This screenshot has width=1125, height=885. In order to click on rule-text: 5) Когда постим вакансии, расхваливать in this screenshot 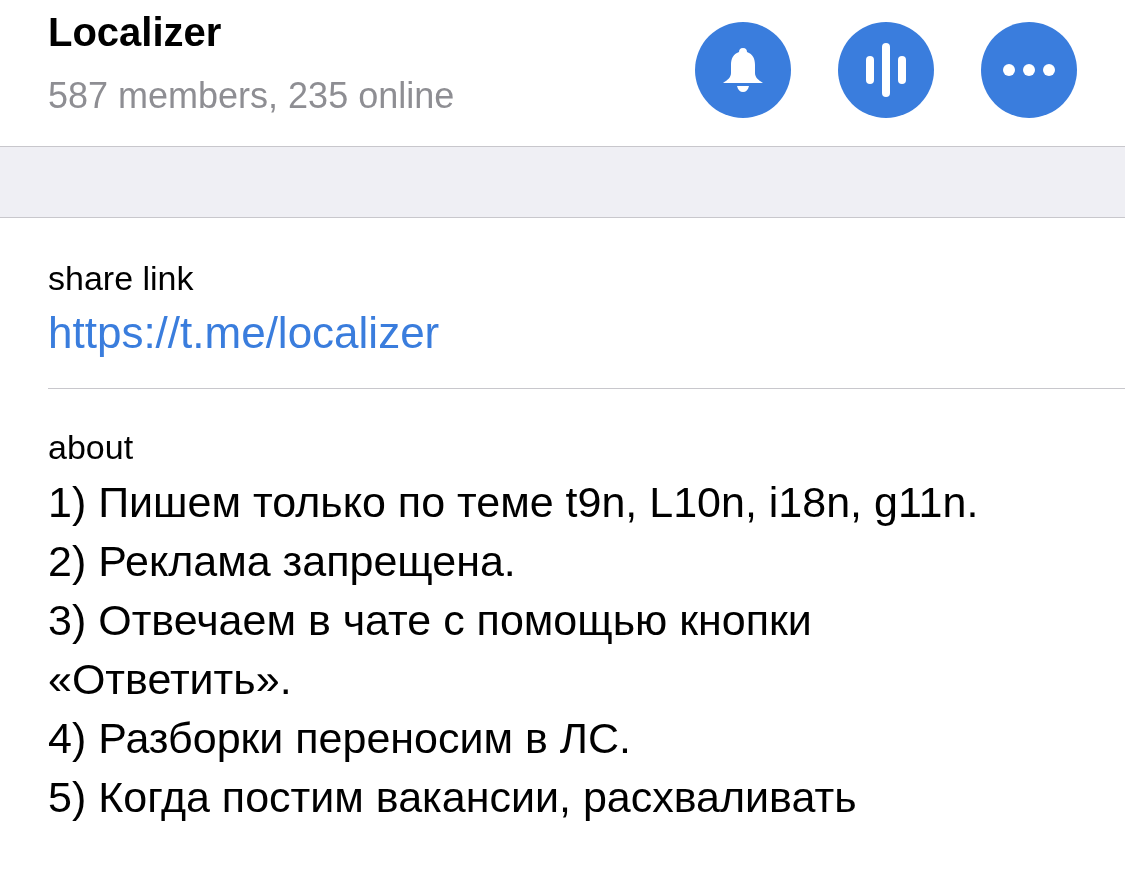, I will do `click(453, 797)`.